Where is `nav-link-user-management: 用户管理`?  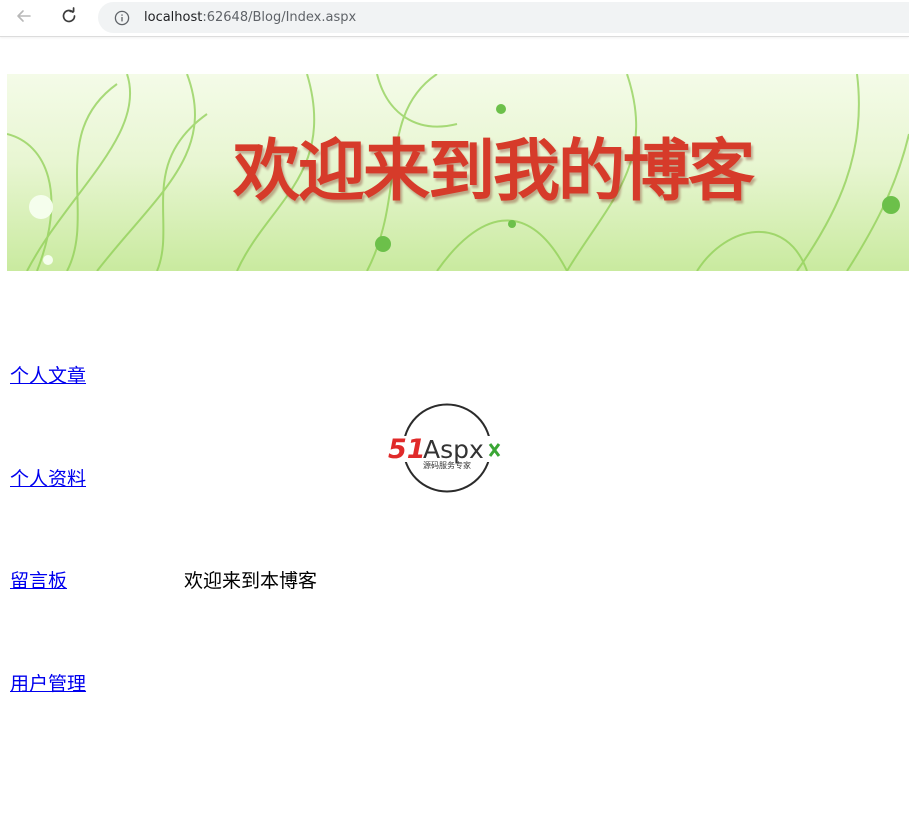
nav-link-user-management: 用户管理 is located at coordinates (48, 682).